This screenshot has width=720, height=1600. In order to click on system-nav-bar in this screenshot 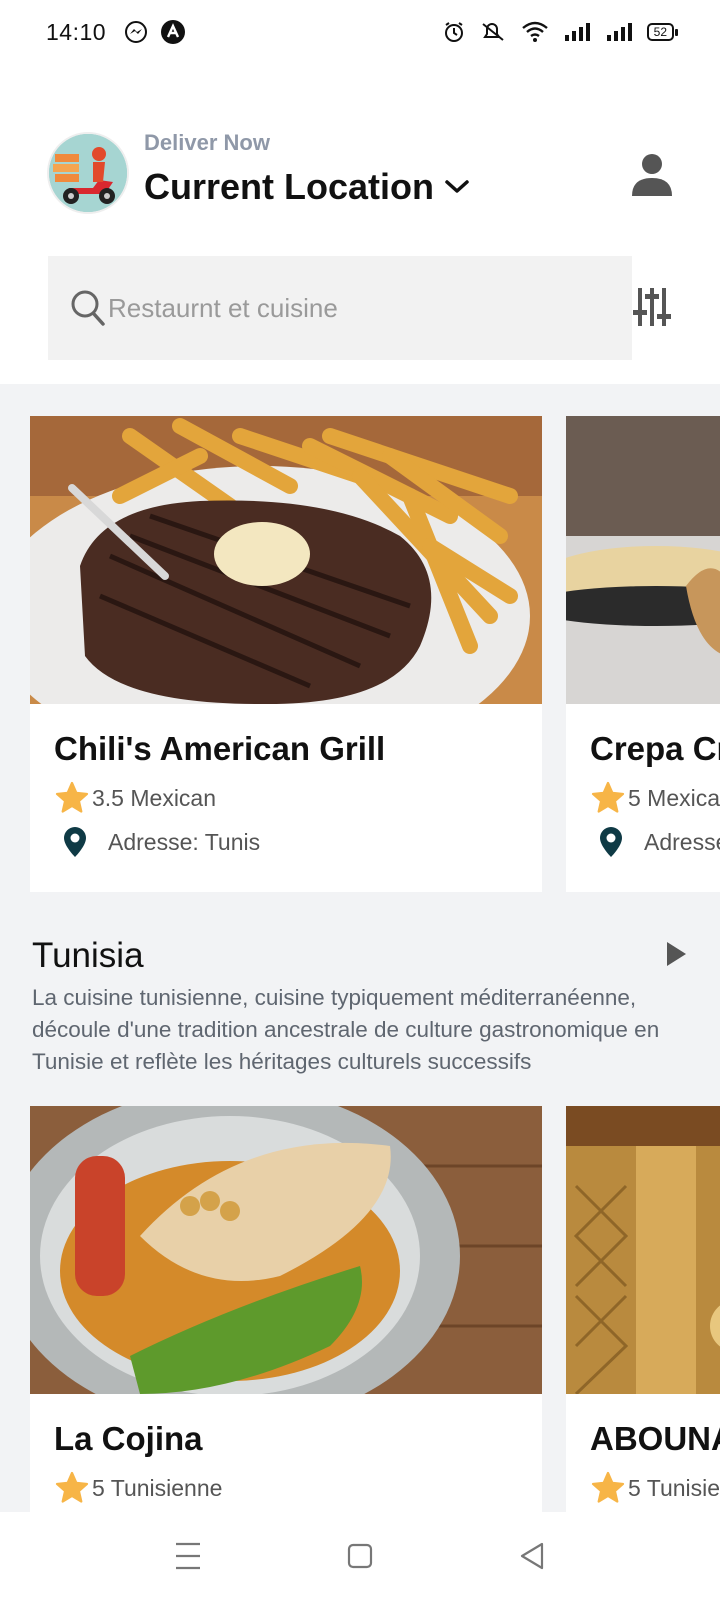, I will do `click(360, 1556)`.